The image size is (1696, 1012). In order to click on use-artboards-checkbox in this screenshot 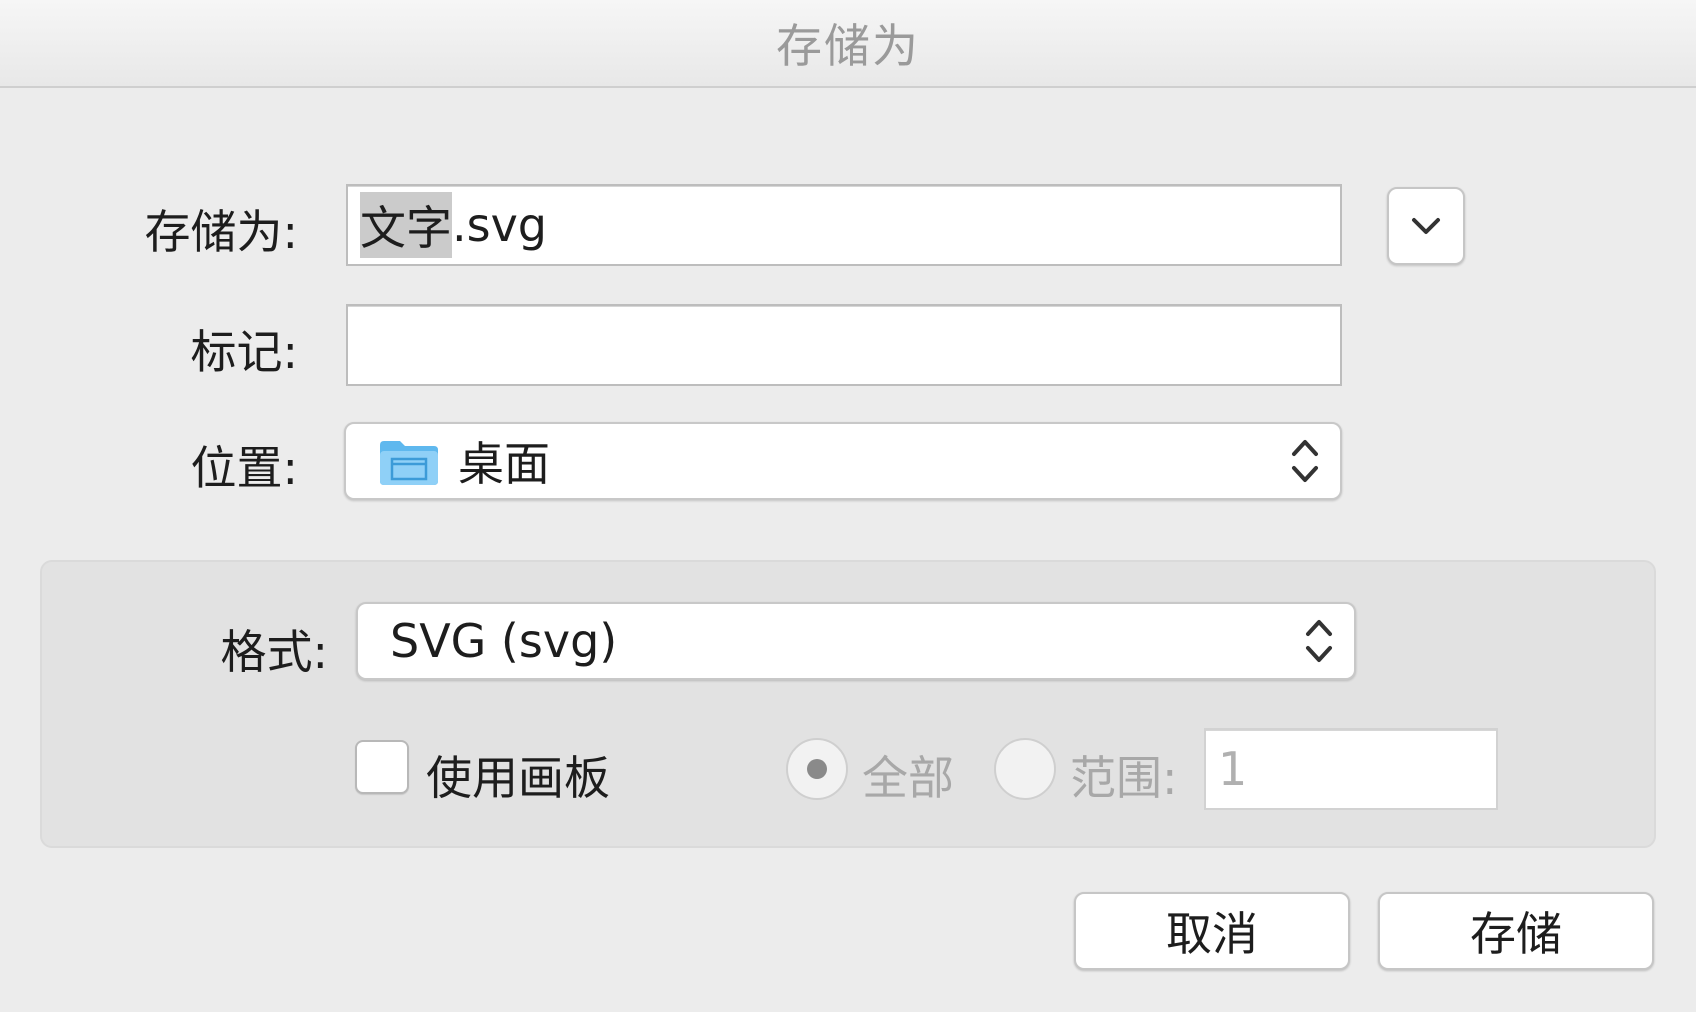, I will do `click(382, 767)`.